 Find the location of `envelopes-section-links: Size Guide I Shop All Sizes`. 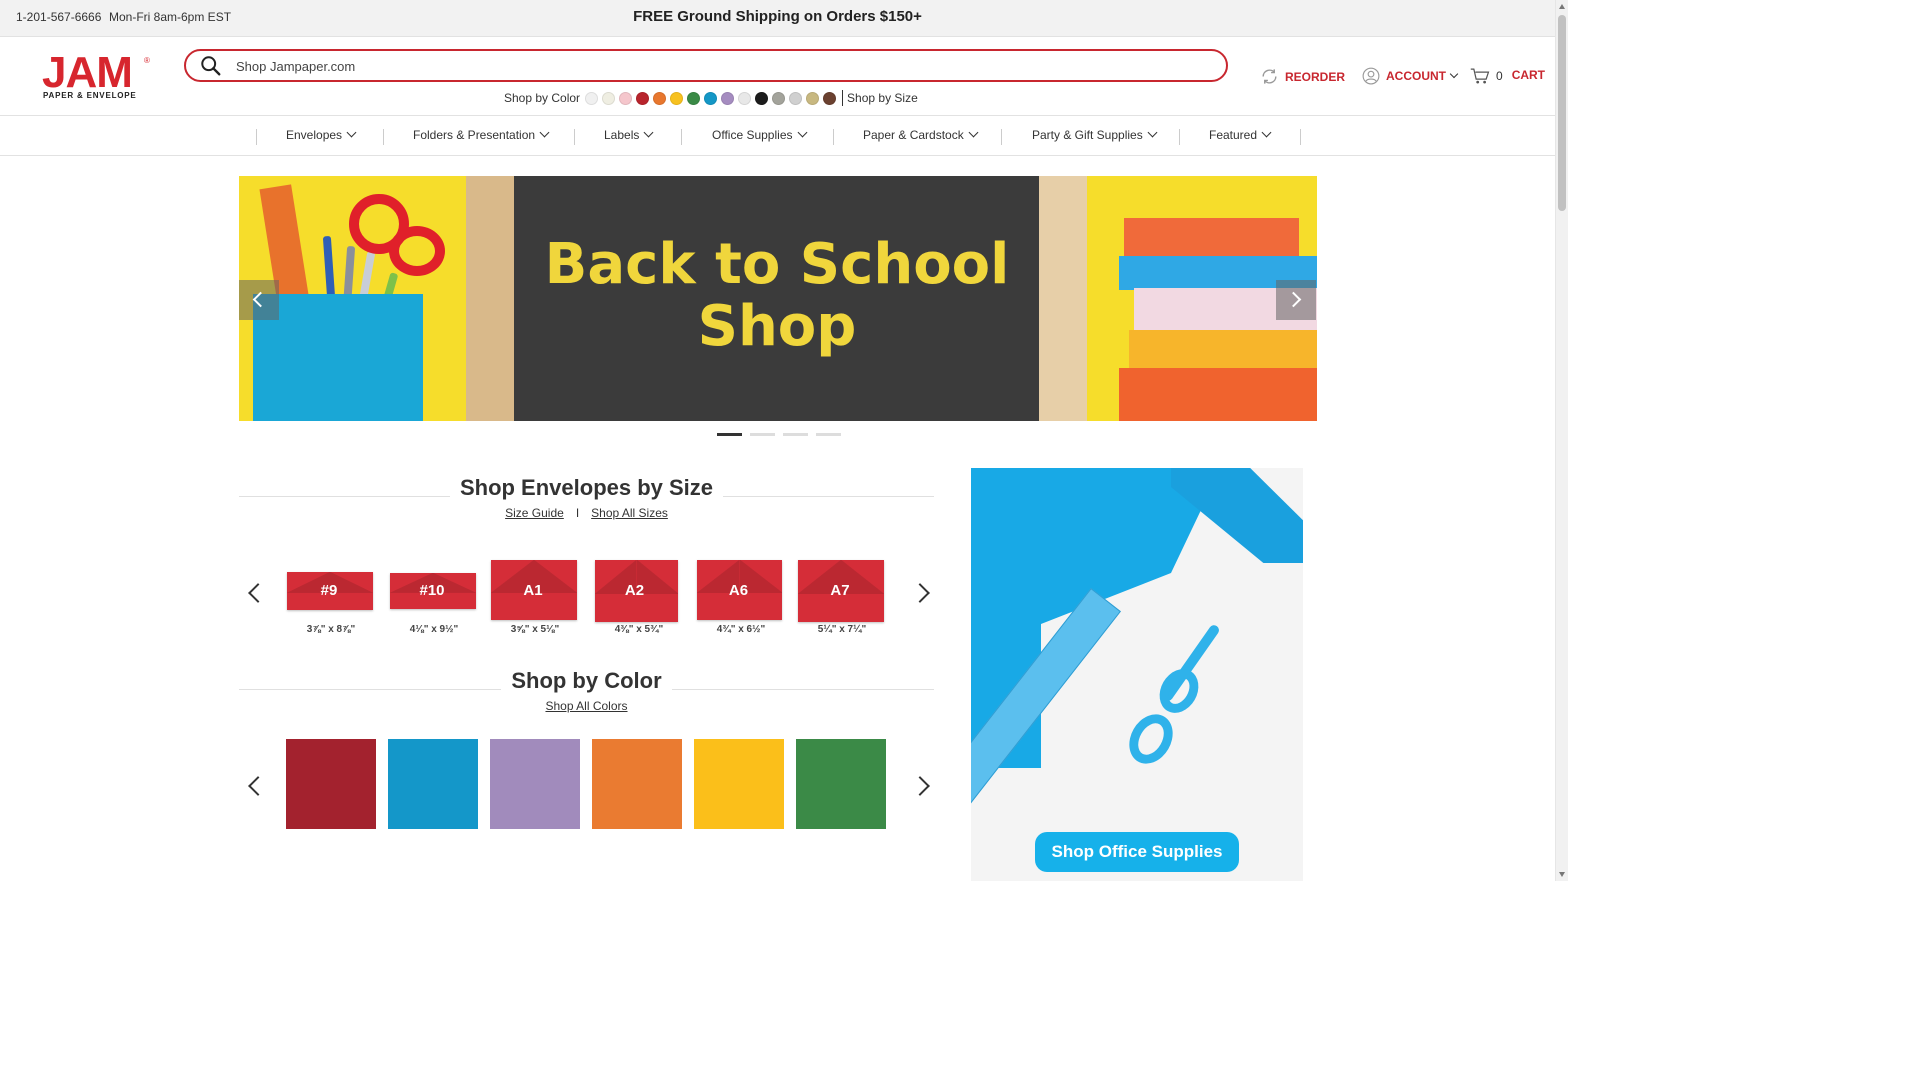

envelopes-section-links: Size Guide I Shop All Sizes is located at coordinates (586, 513).